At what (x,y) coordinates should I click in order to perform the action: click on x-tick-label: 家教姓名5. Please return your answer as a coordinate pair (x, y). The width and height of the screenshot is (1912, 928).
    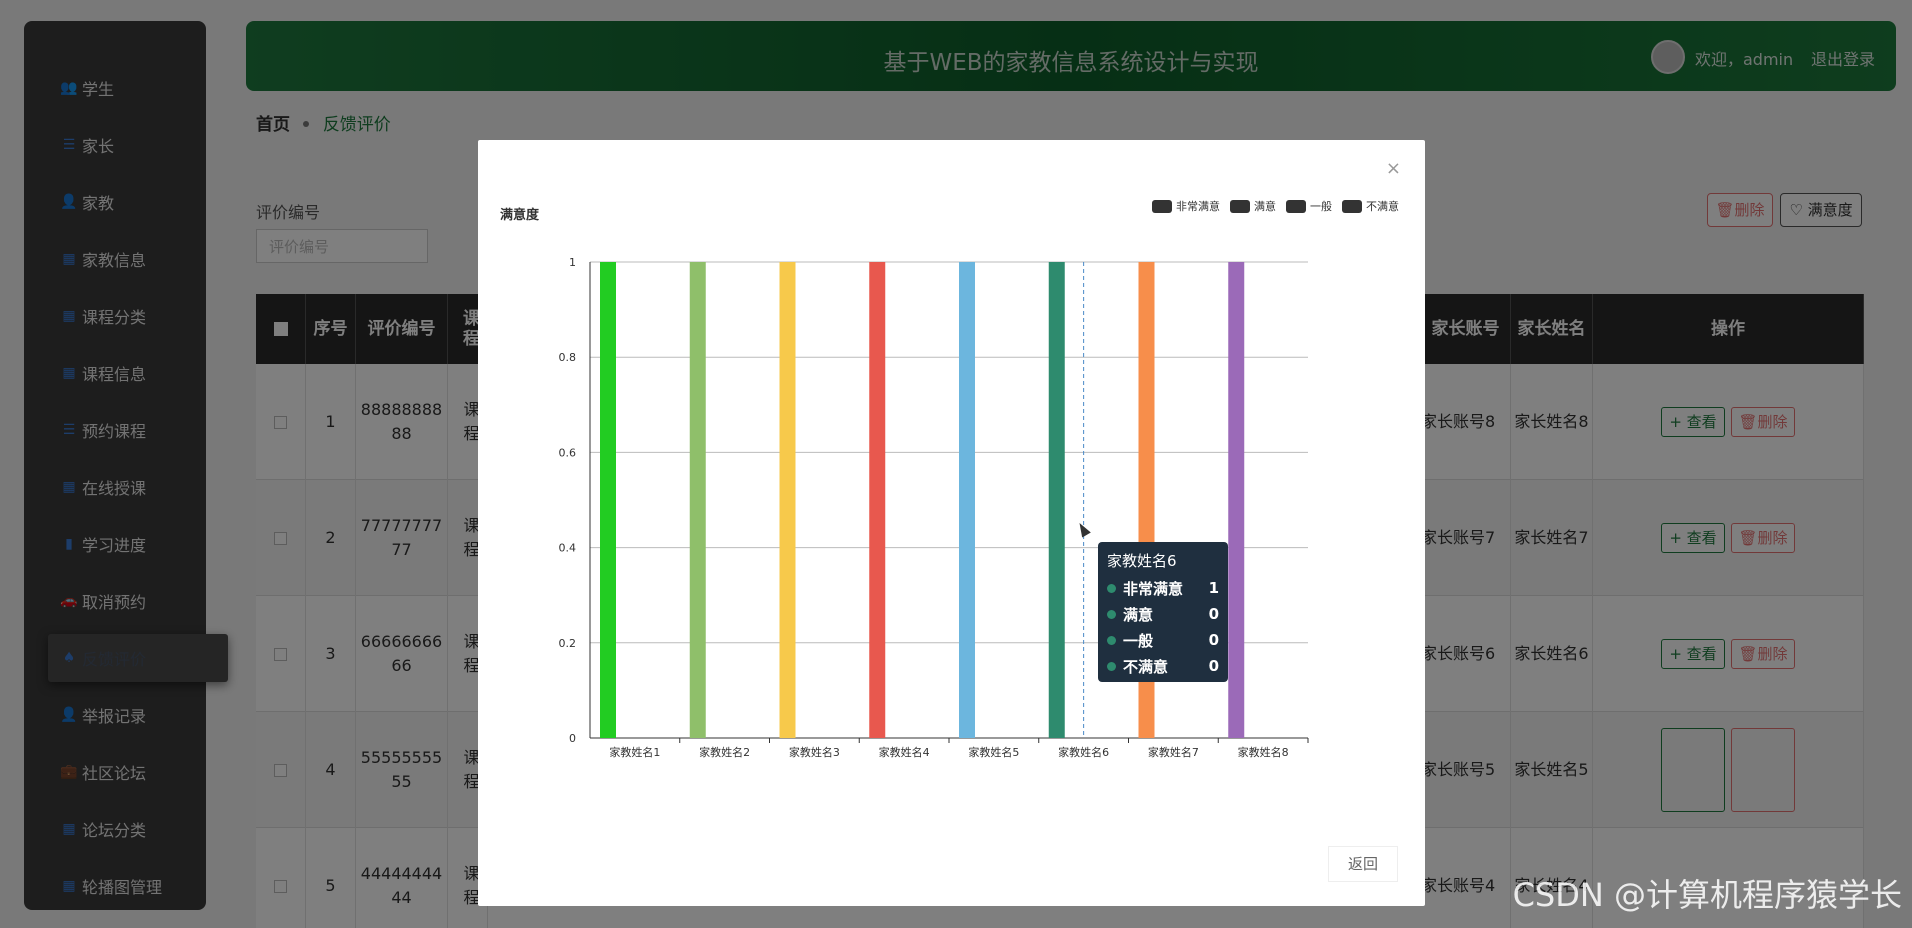
    Looking at the image, I should click on (993, 752).